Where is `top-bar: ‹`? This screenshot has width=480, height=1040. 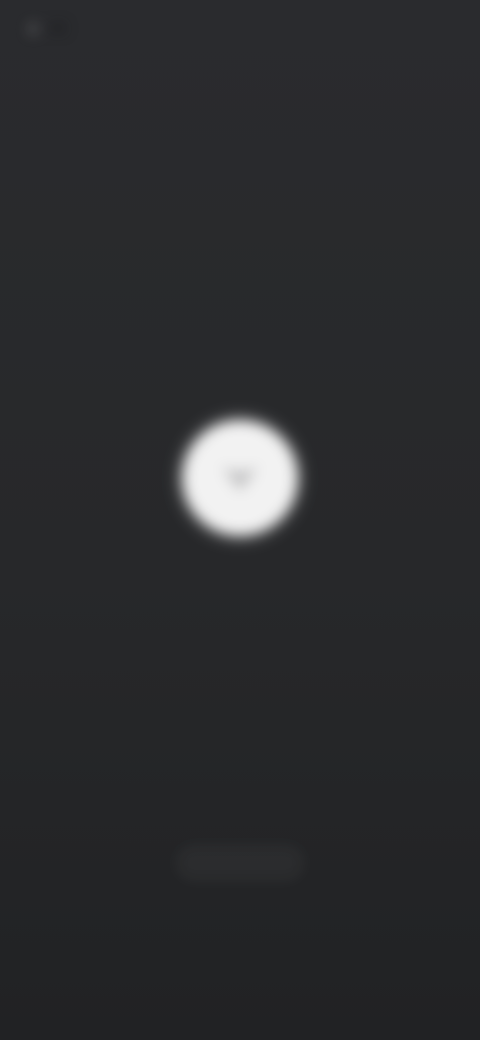
top-bar: ‹ is located at coordinates (240, 31).